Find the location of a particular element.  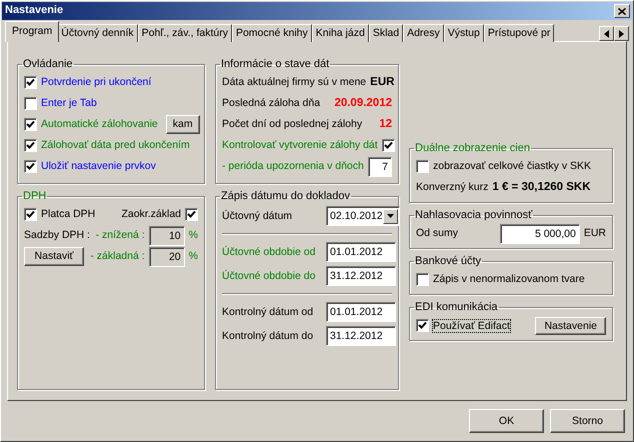

checkbox-label: Automatické zálohovanie is located at coordinates (99, 124).